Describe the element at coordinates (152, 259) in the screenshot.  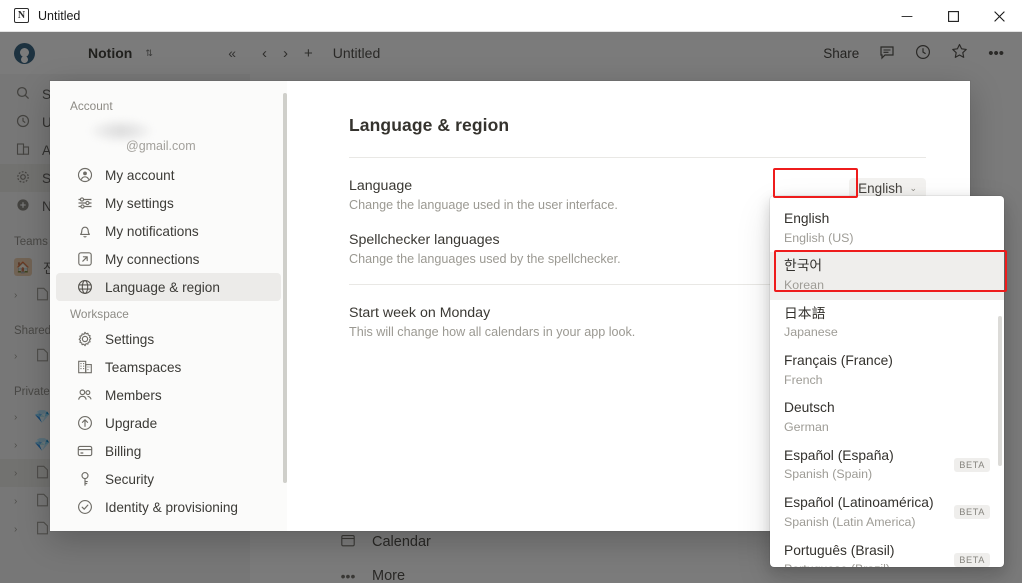
I see `sidebar-label-my-connections: My connections` at that location.